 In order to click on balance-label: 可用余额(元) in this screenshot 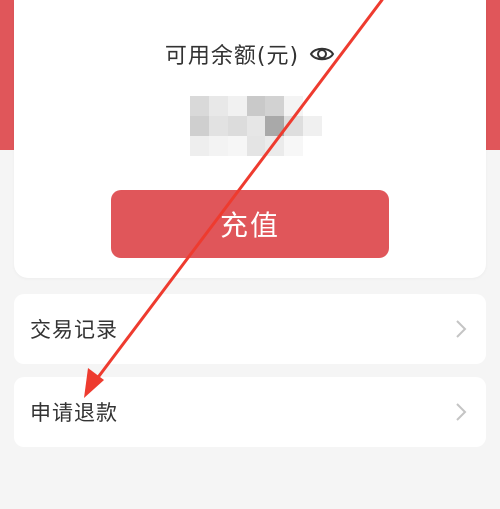, I will do `click(232, 56)`.